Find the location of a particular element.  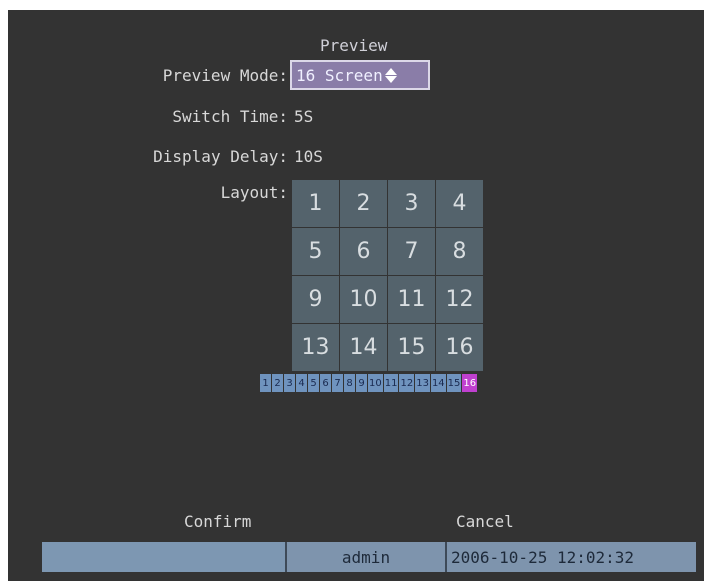

dialog-title: Preview is located at coordinates (354, 45).